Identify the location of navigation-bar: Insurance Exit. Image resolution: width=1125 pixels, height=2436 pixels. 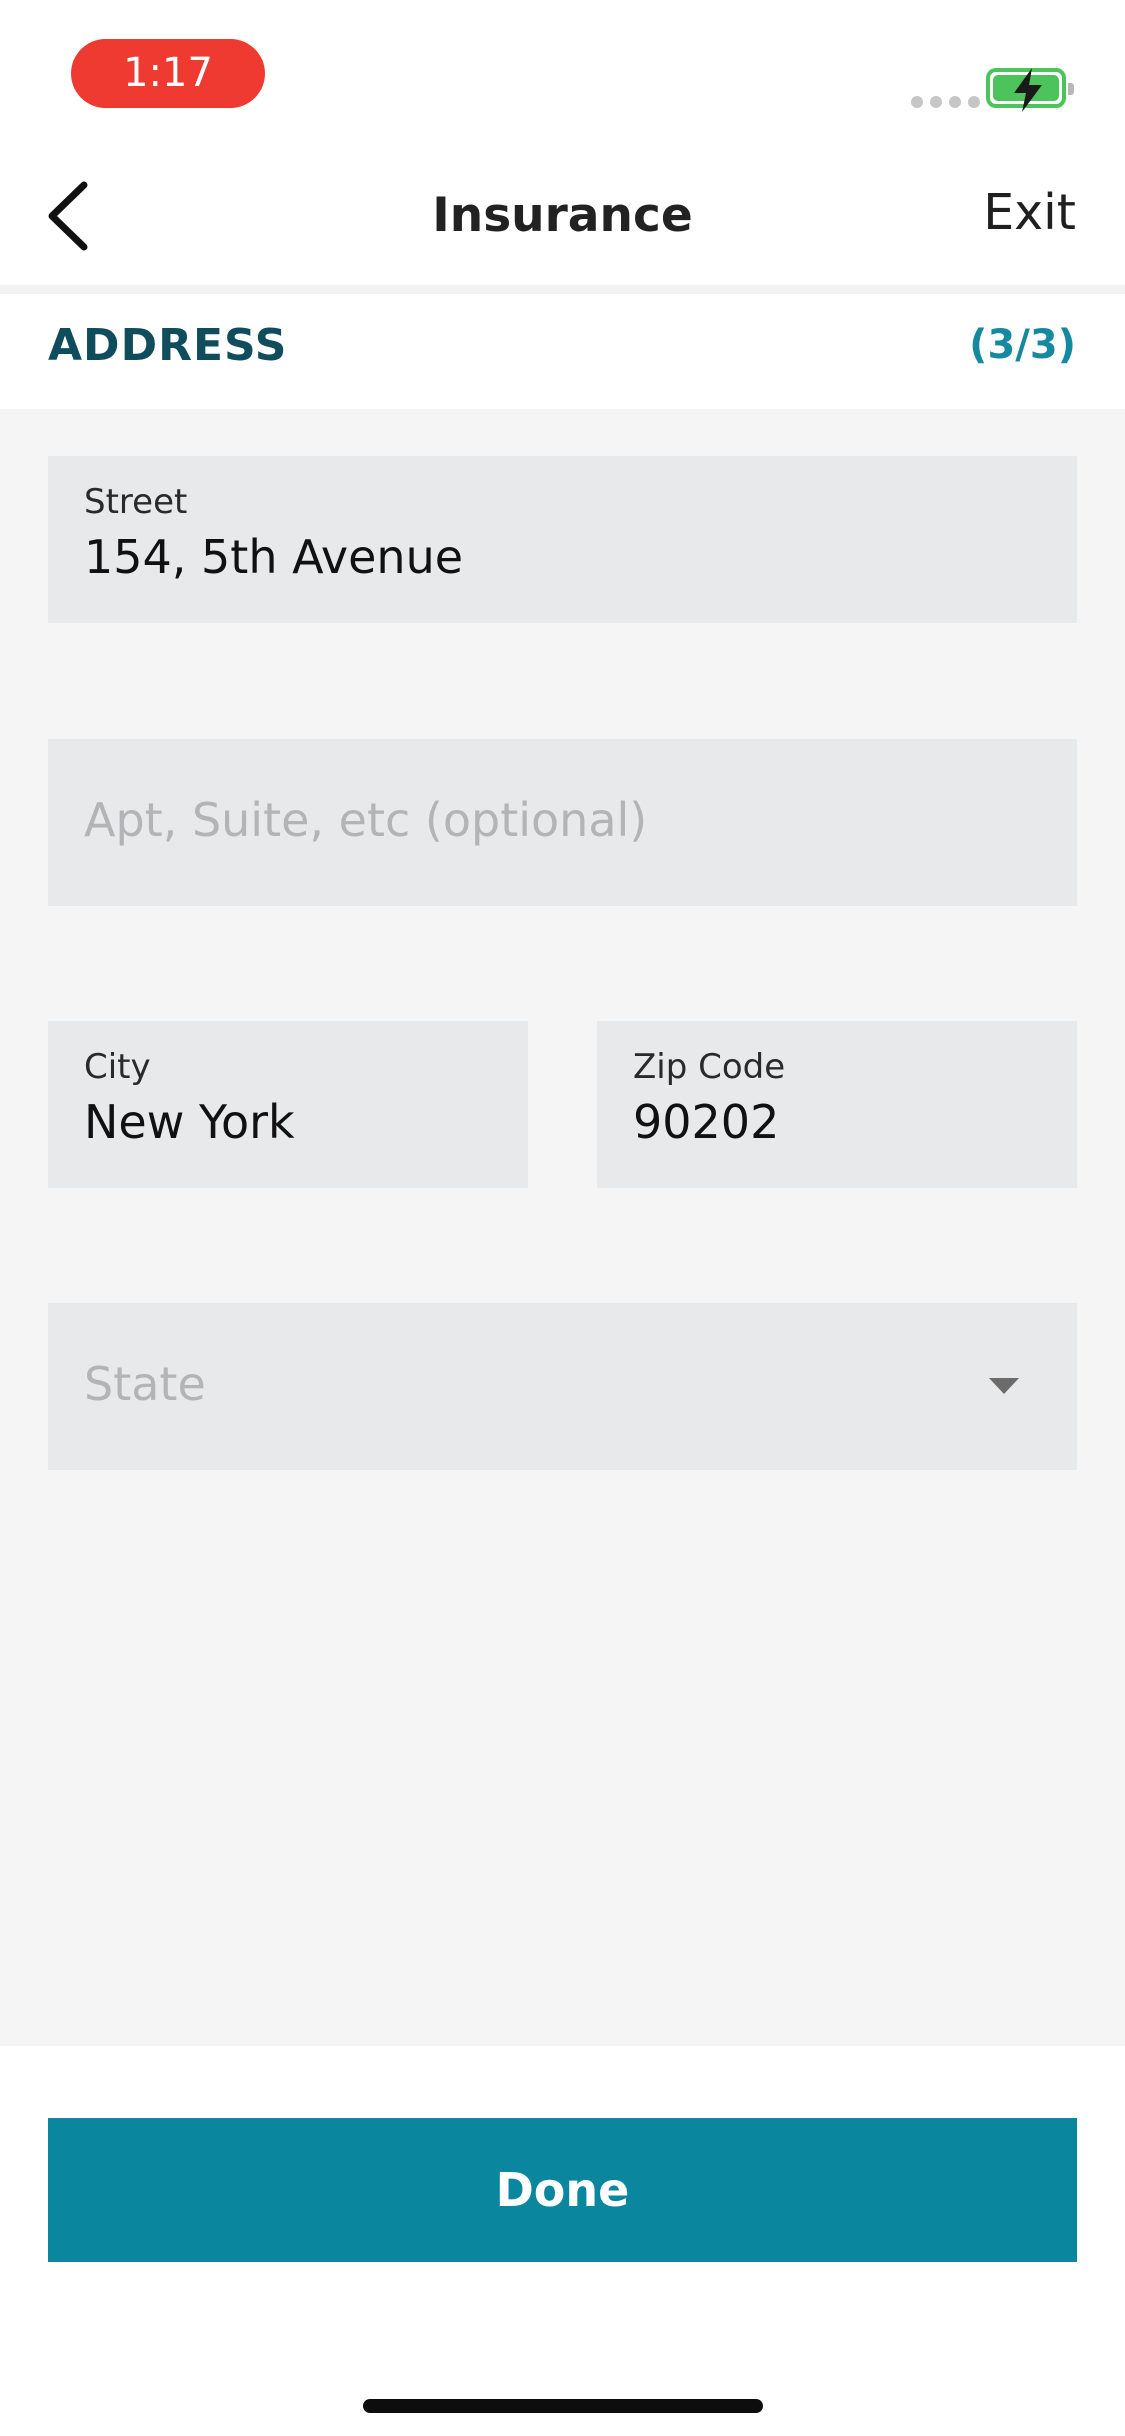
(562, 212).